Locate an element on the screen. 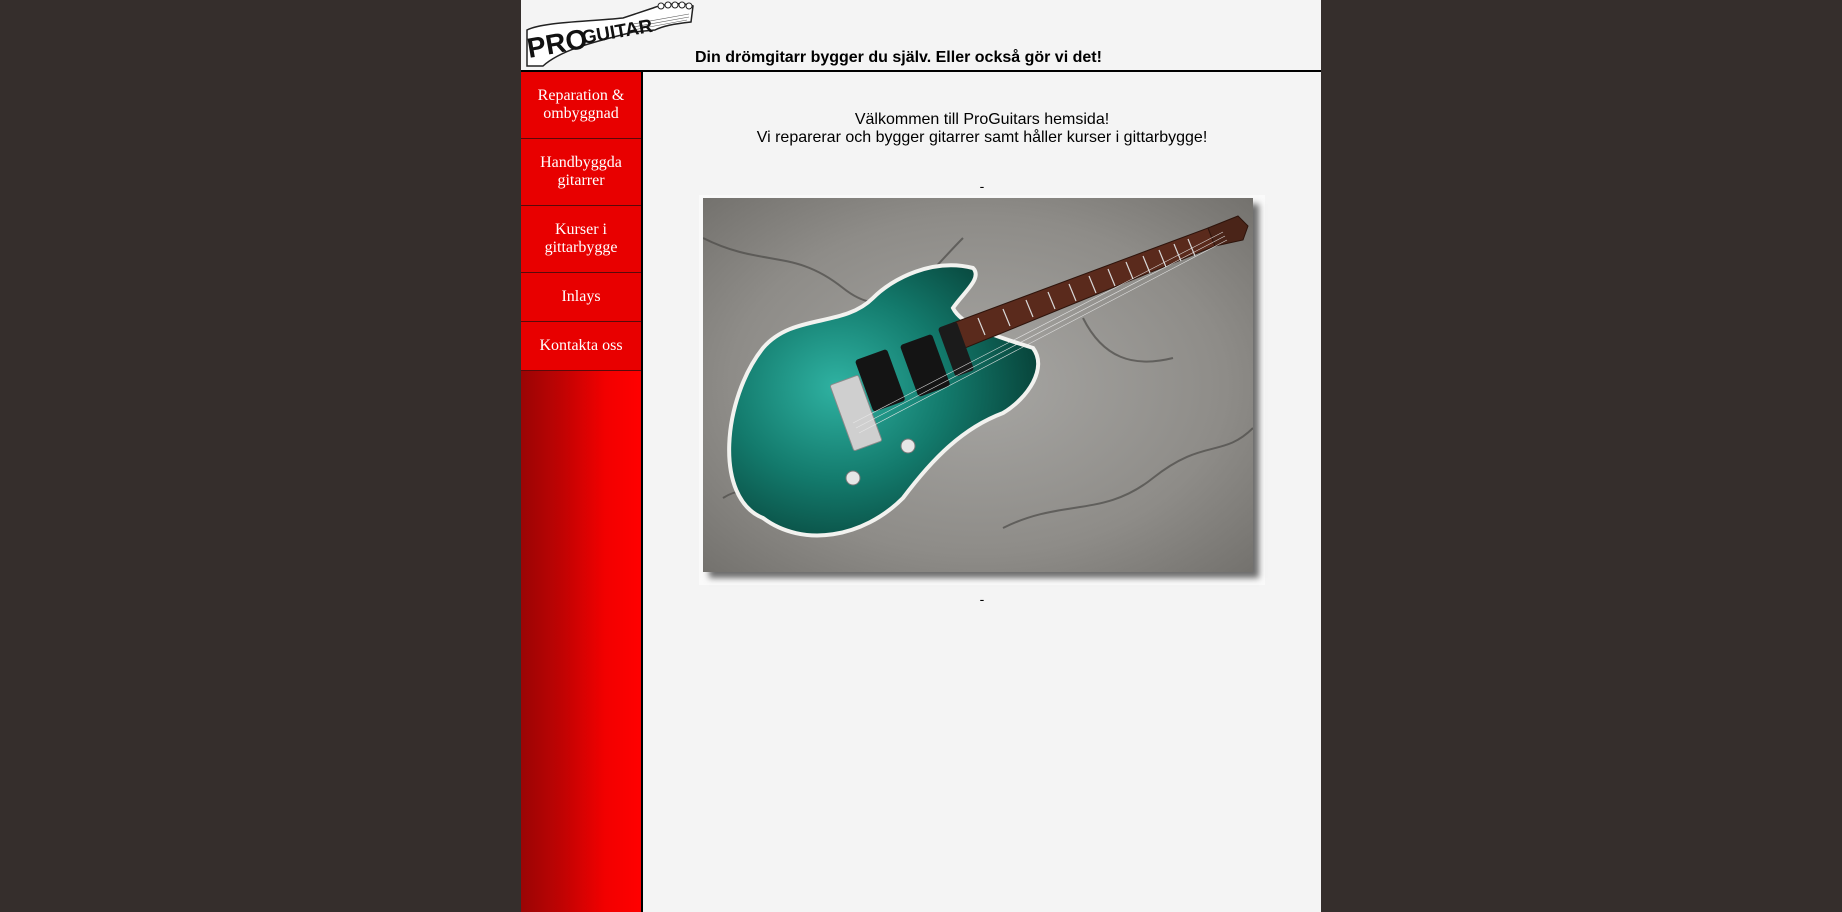  nav-item-label: Kurser i gittarbygge is located at coordinates (581, 239).